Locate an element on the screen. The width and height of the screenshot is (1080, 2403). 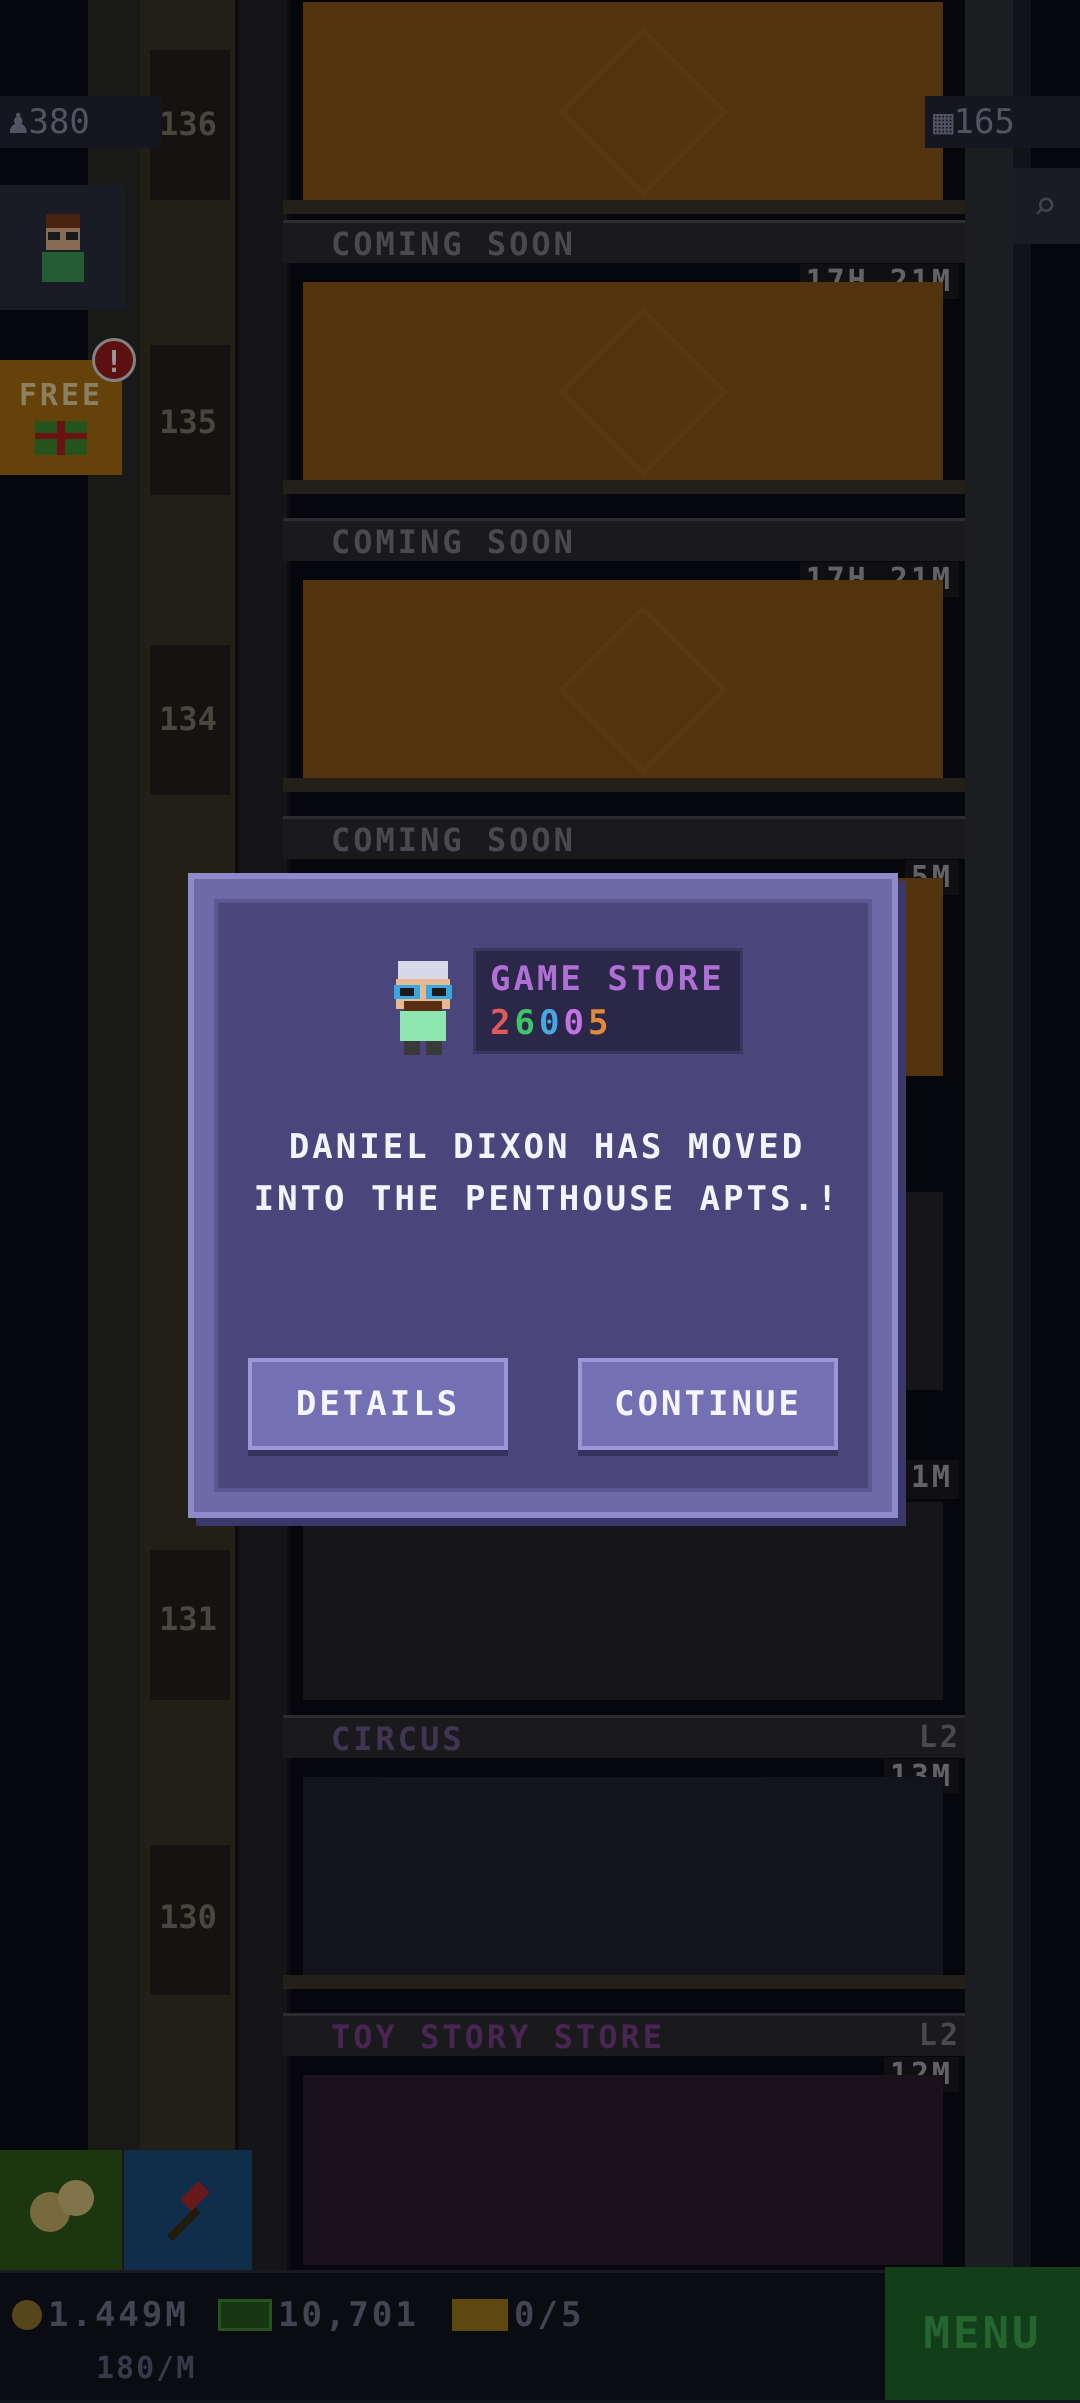
store-code-digit: 6 is located at coordinates (526, 1023).